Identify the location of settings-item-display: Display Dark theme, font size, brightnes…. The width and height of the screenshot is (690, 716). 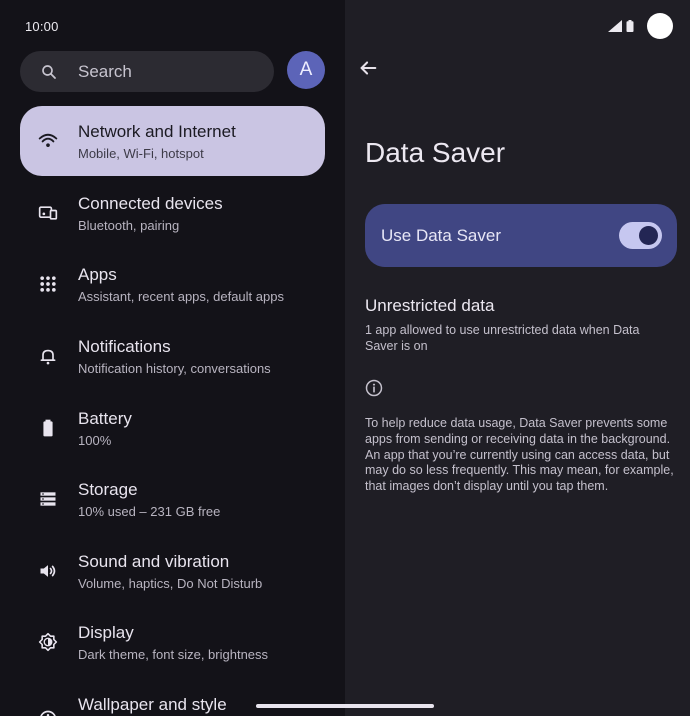
(172, 642).